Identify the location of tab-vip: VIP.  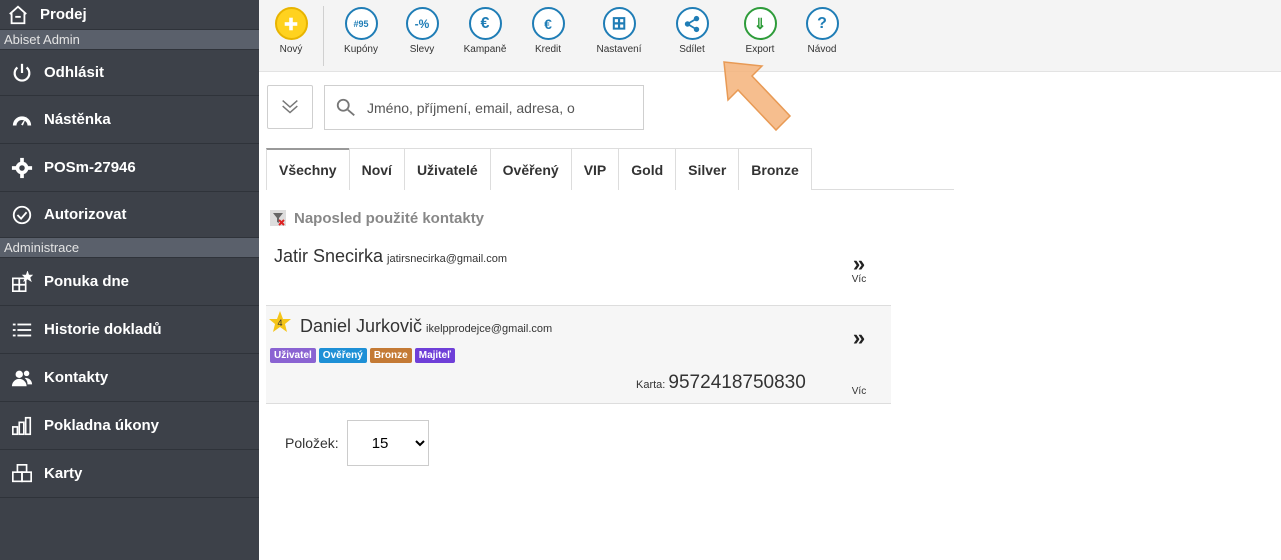
(595, 169).